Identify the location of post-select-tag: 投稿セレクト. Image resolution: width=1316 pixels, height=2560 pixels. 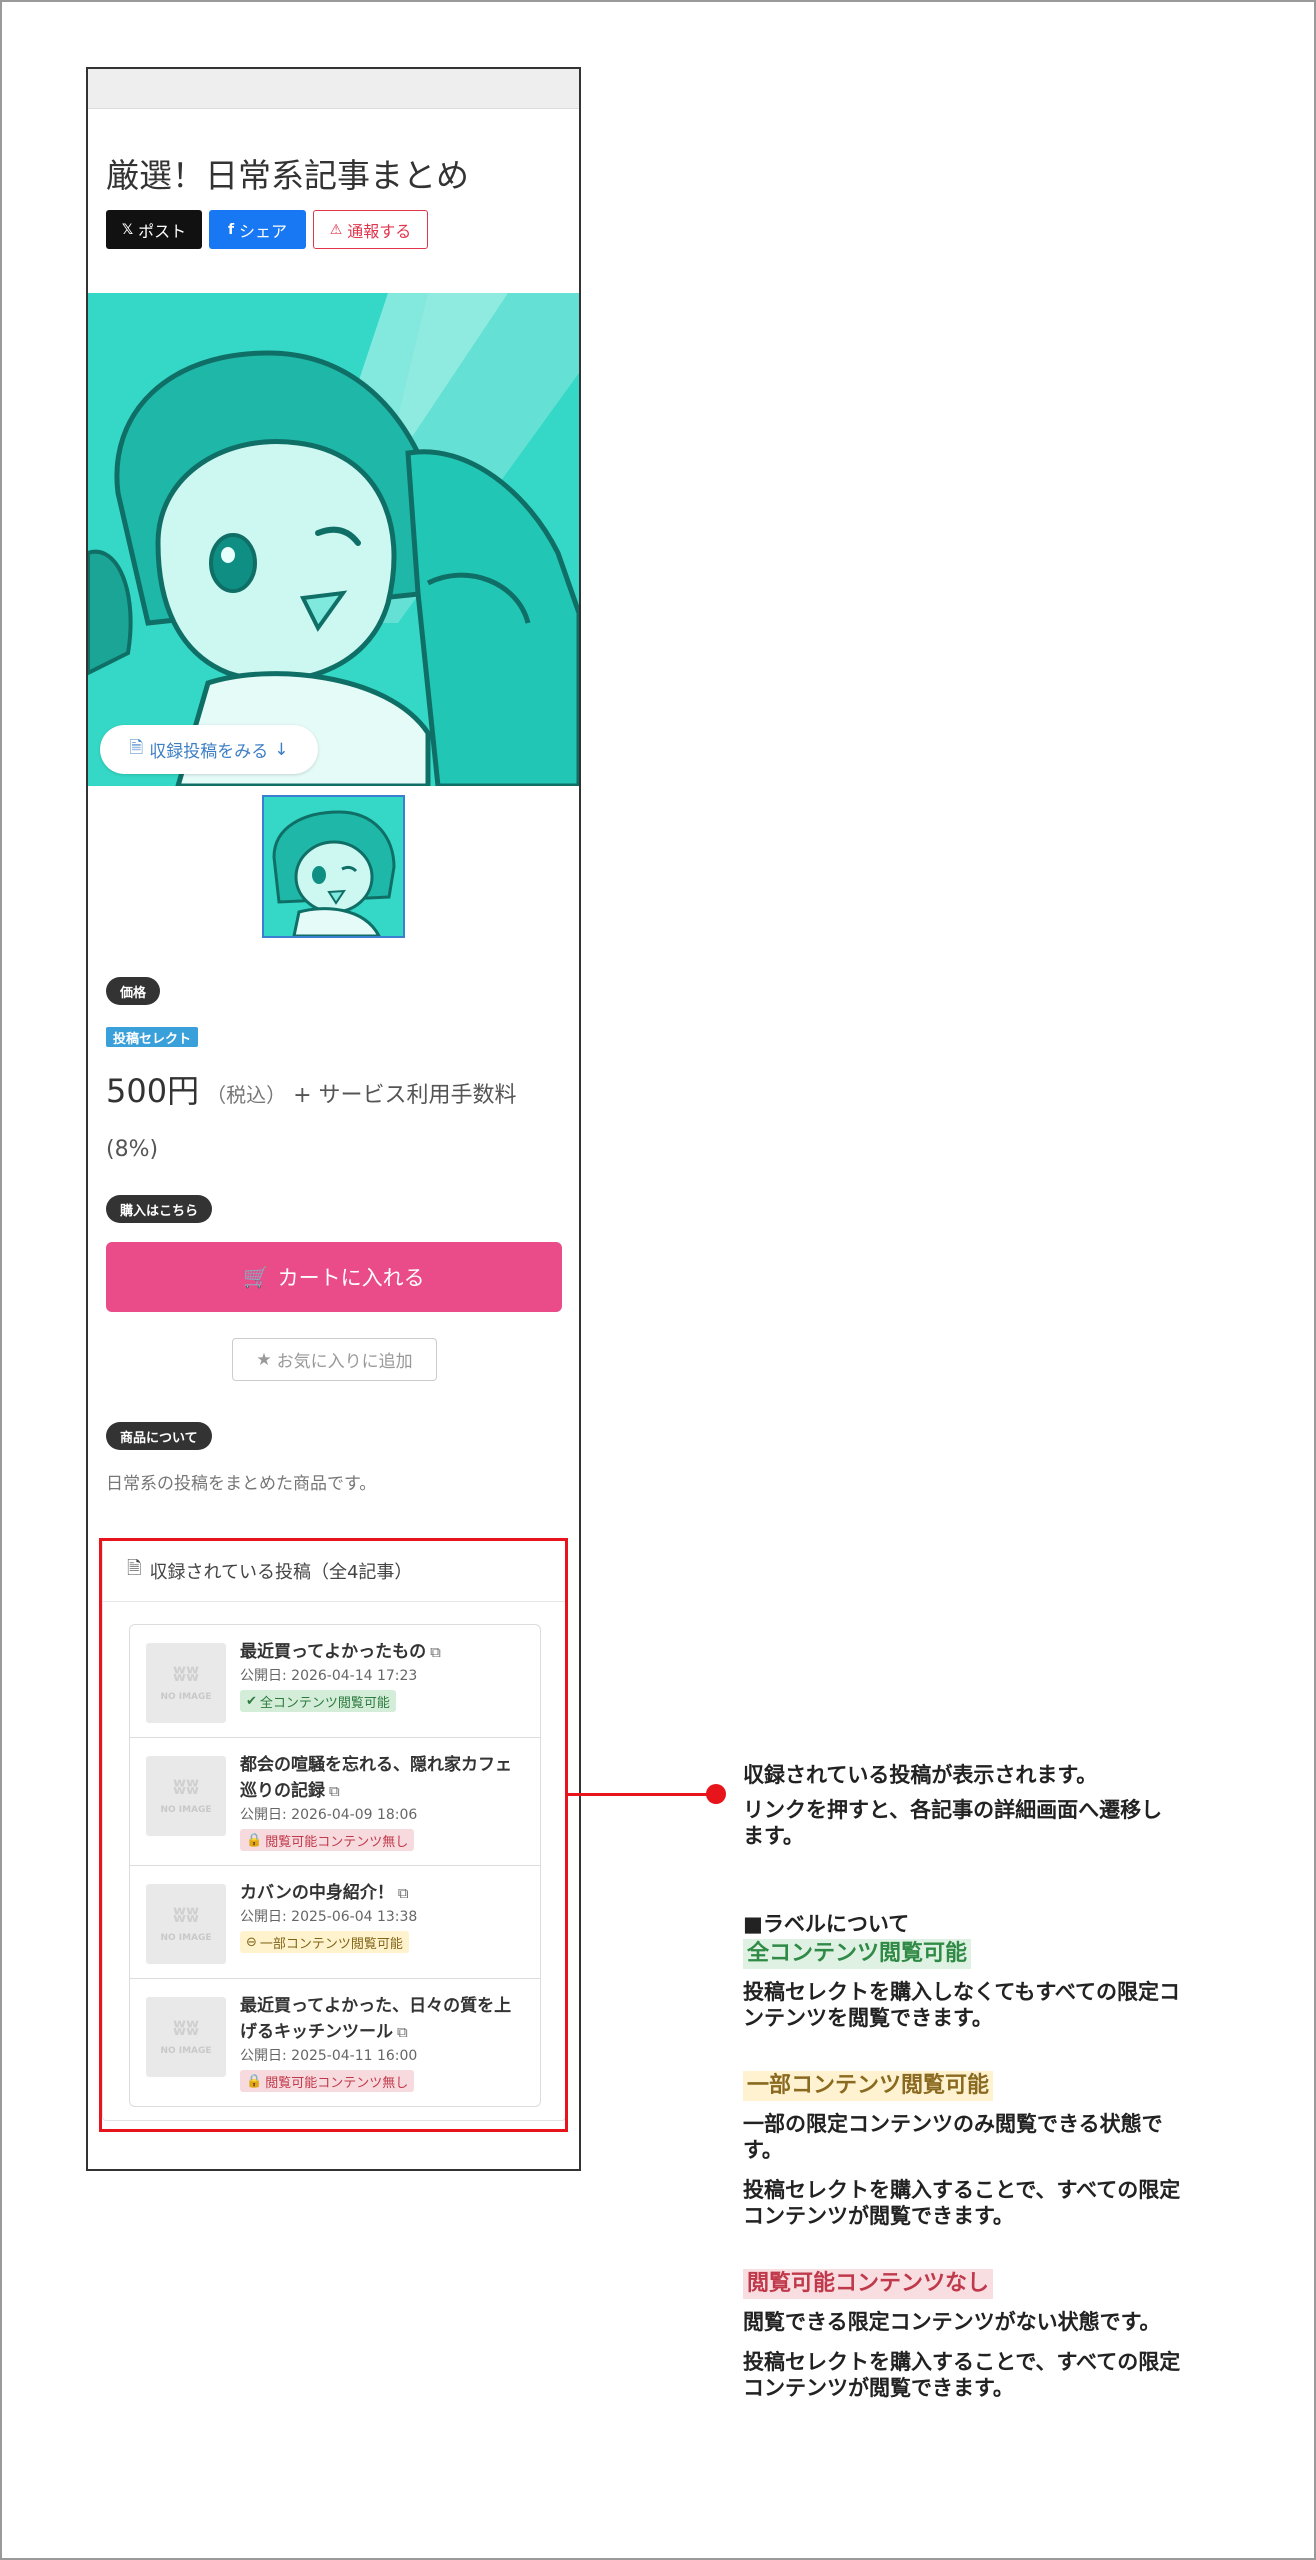
(152, 1037).